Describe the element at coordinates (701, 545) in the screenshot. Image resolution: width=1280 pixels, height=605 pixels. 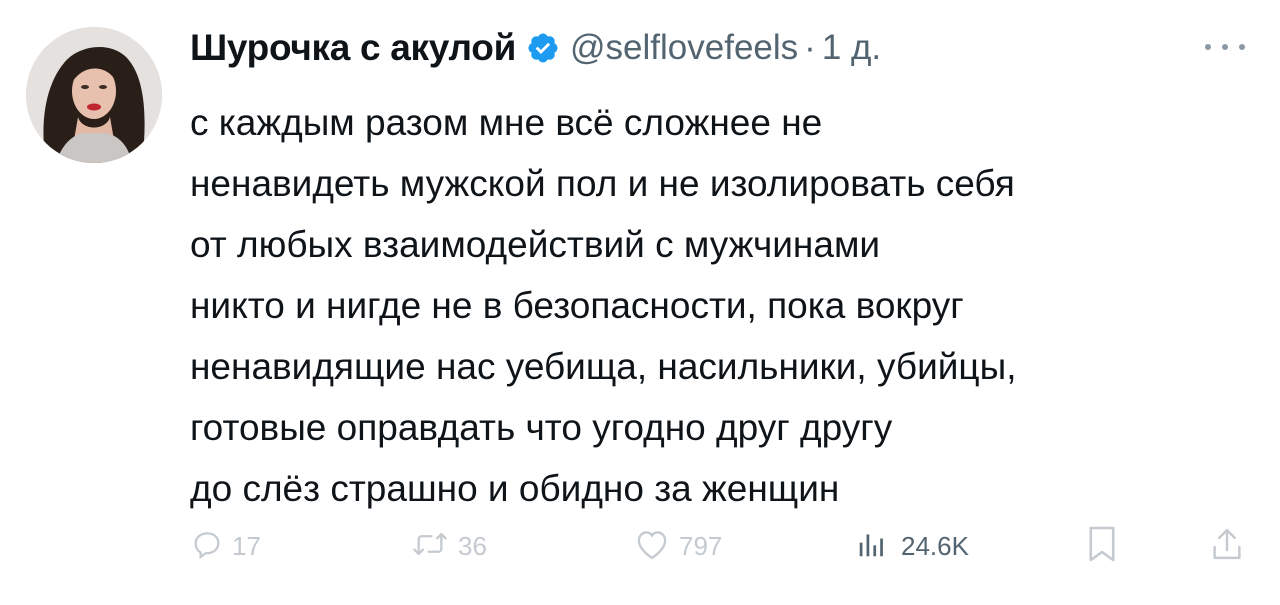
I see `like-count: 797` at that location.